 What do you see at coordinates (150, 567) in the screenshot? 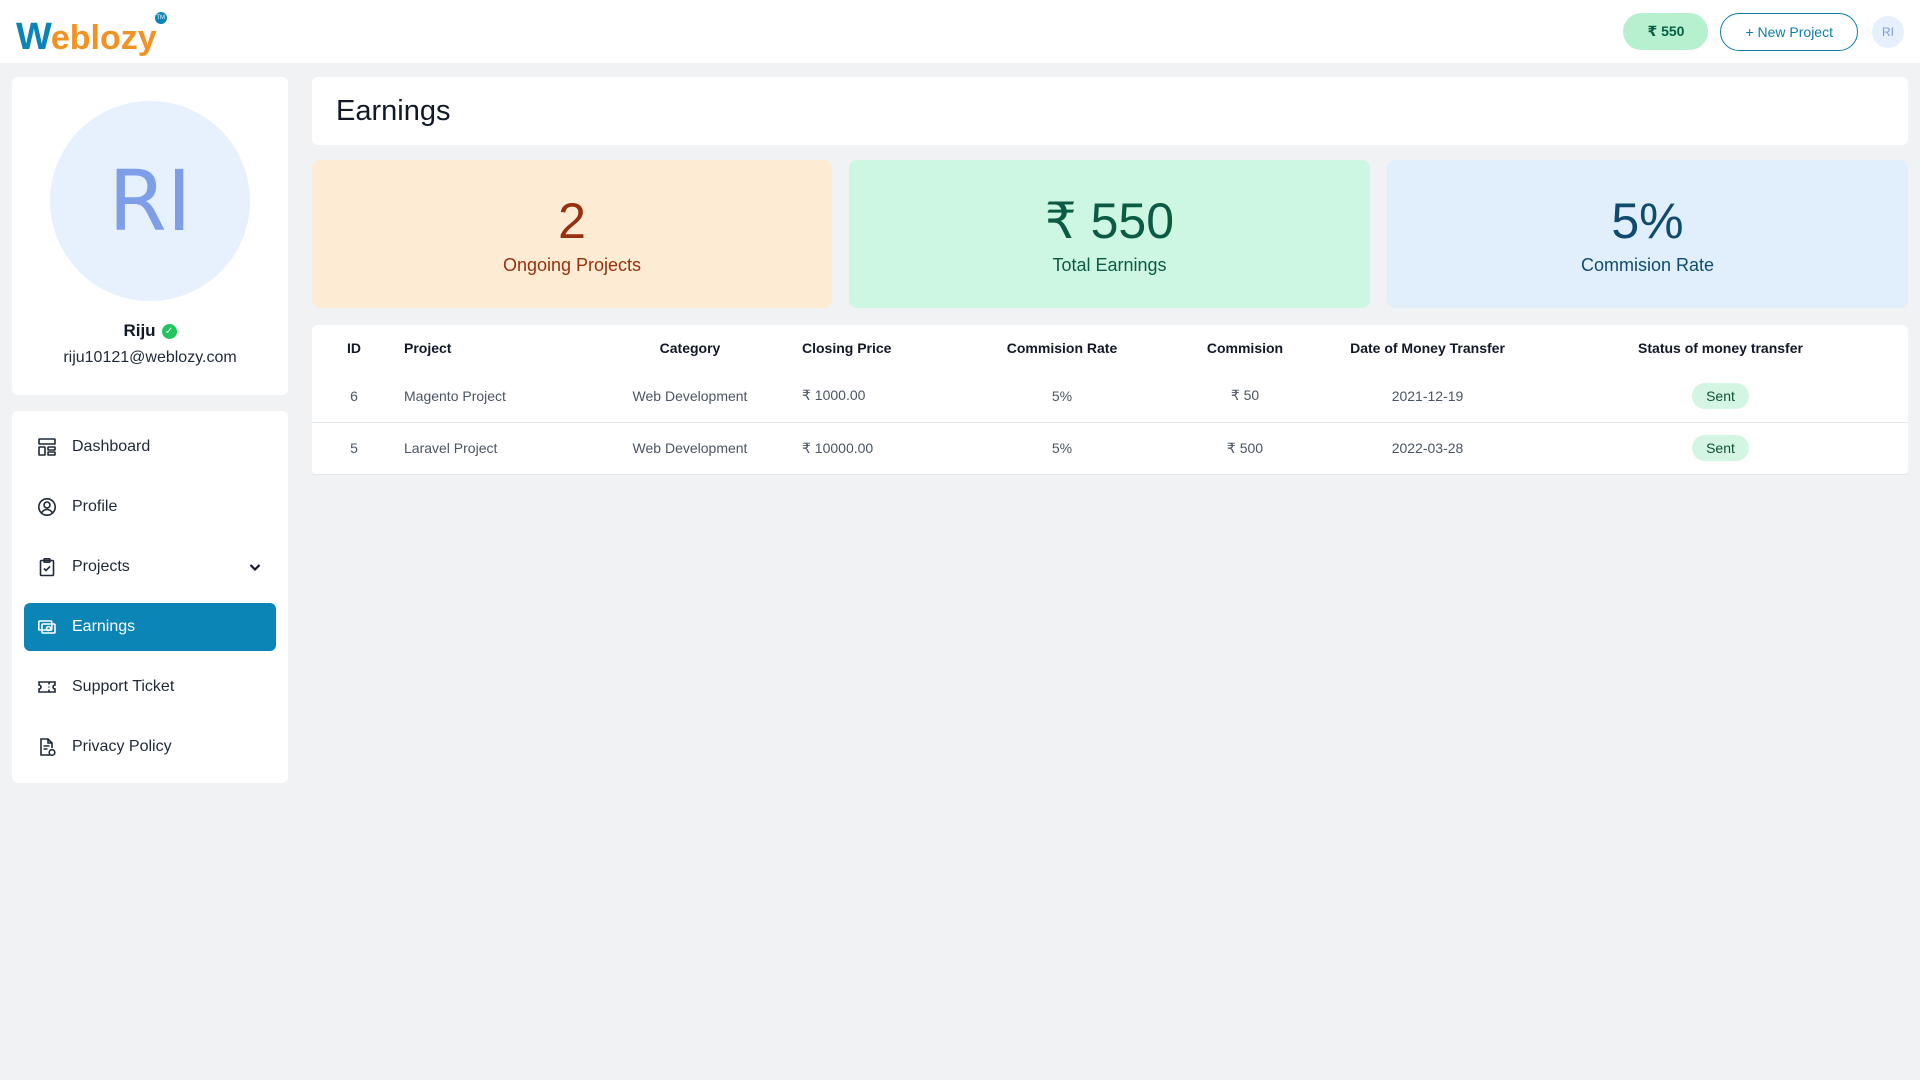
I see `sidebar-item-projects: Projects` at bounding box center [150, 567].